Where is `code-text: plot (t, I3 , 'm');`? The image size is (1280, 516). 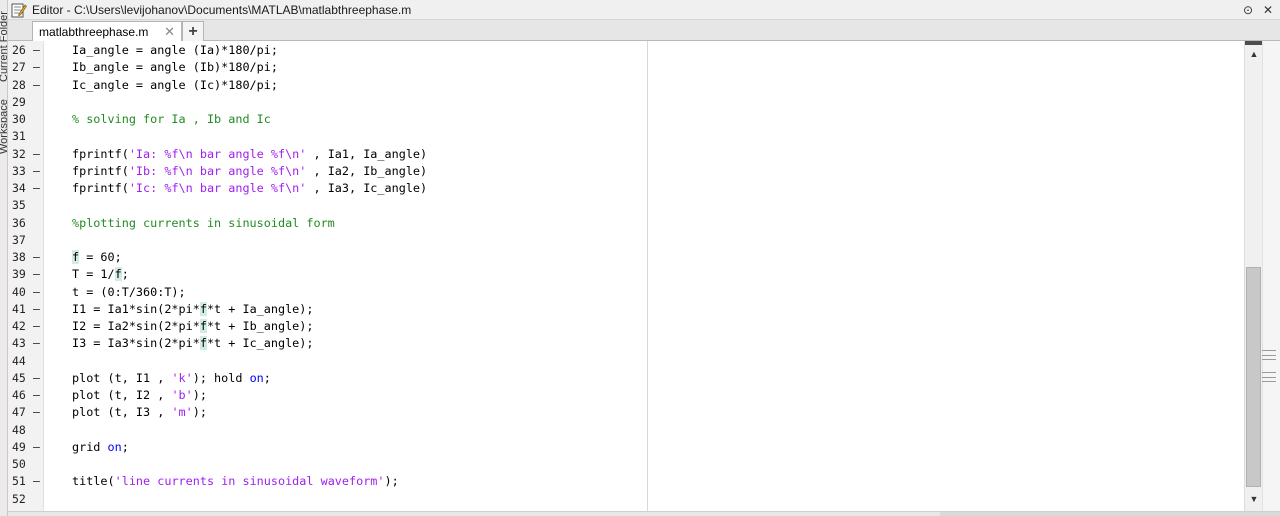
code-text: plot (t, I3 , 'm'); is located at coordinates (139, 412).